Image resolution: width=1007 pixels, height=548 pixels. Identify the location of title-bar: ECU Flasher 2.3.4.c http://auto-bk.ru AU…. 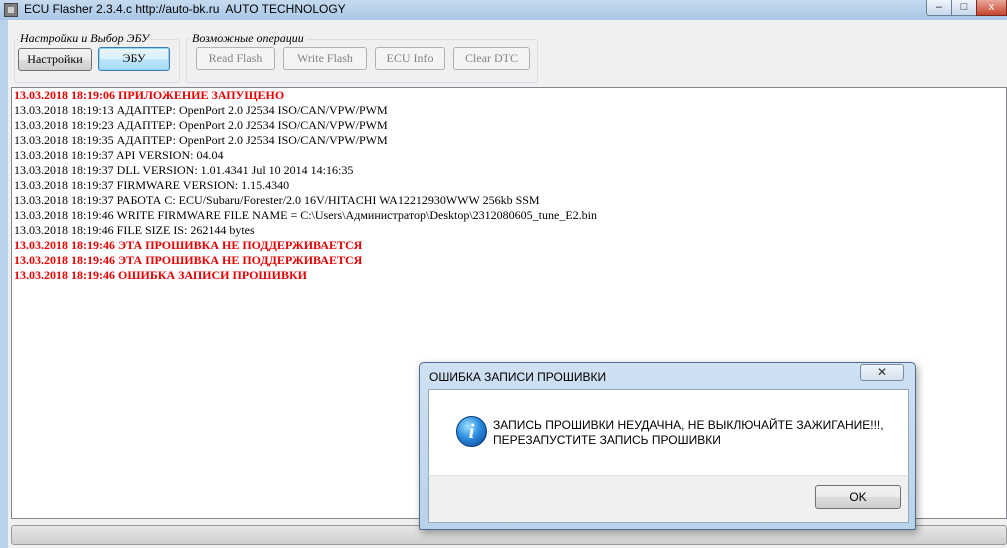
(503, 10).